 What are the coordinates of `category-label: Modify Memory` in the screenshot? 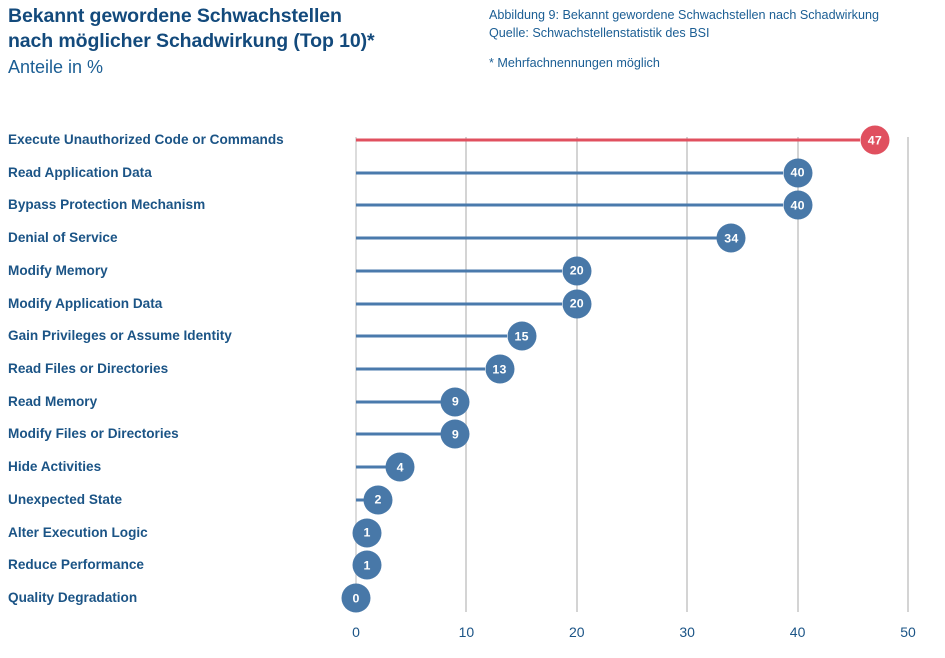 It's located at (58, 270).